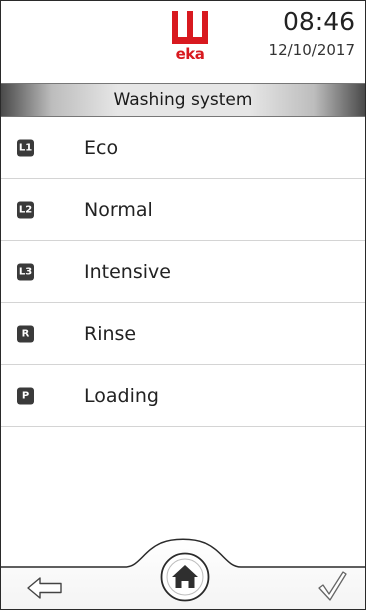 The width and height of the screenshot is (366, 610). I want to click on program-item-rinse: R Rinse, so click(183, 334).